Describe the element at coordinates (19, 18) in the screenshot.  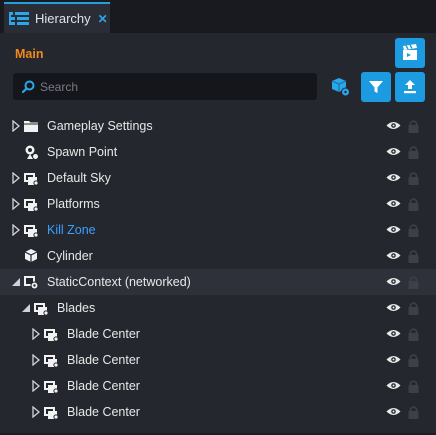
I see `hierarchy-list-icon` at that location.